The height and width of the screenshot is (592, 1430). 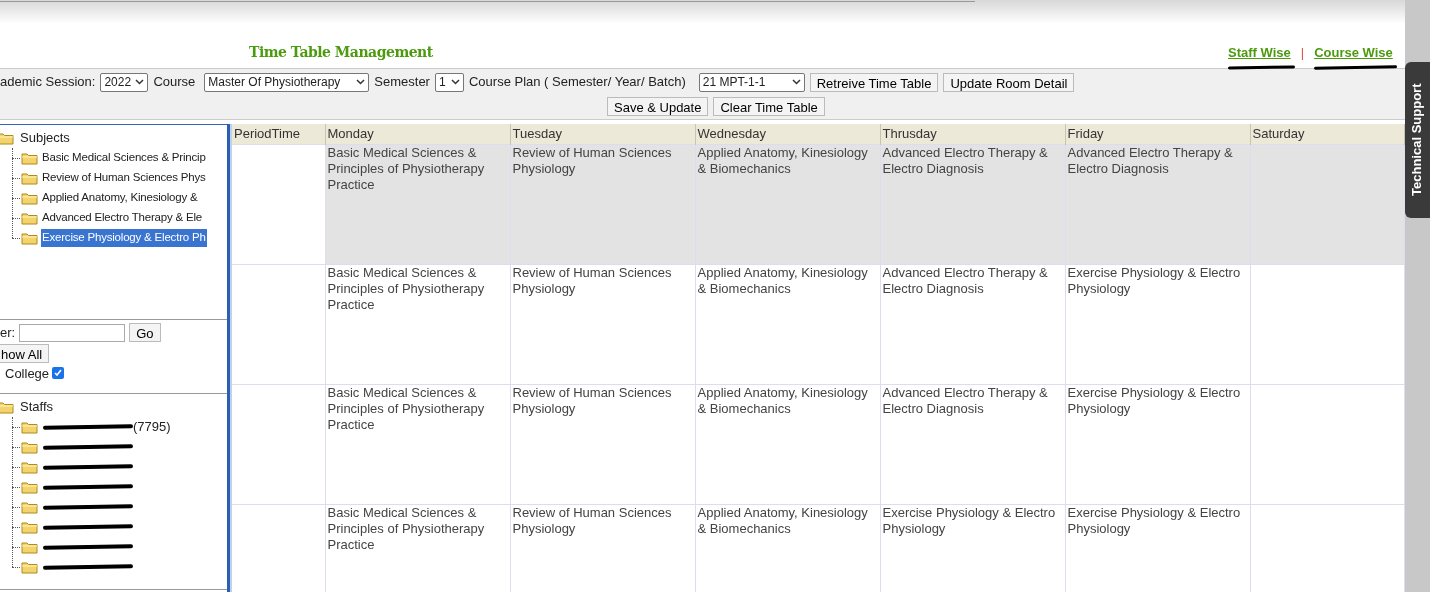 What do you see at coordinates (449, 82) in the screenshot?
I see `select-dropdown: 1` at bounding box center [449, 82].